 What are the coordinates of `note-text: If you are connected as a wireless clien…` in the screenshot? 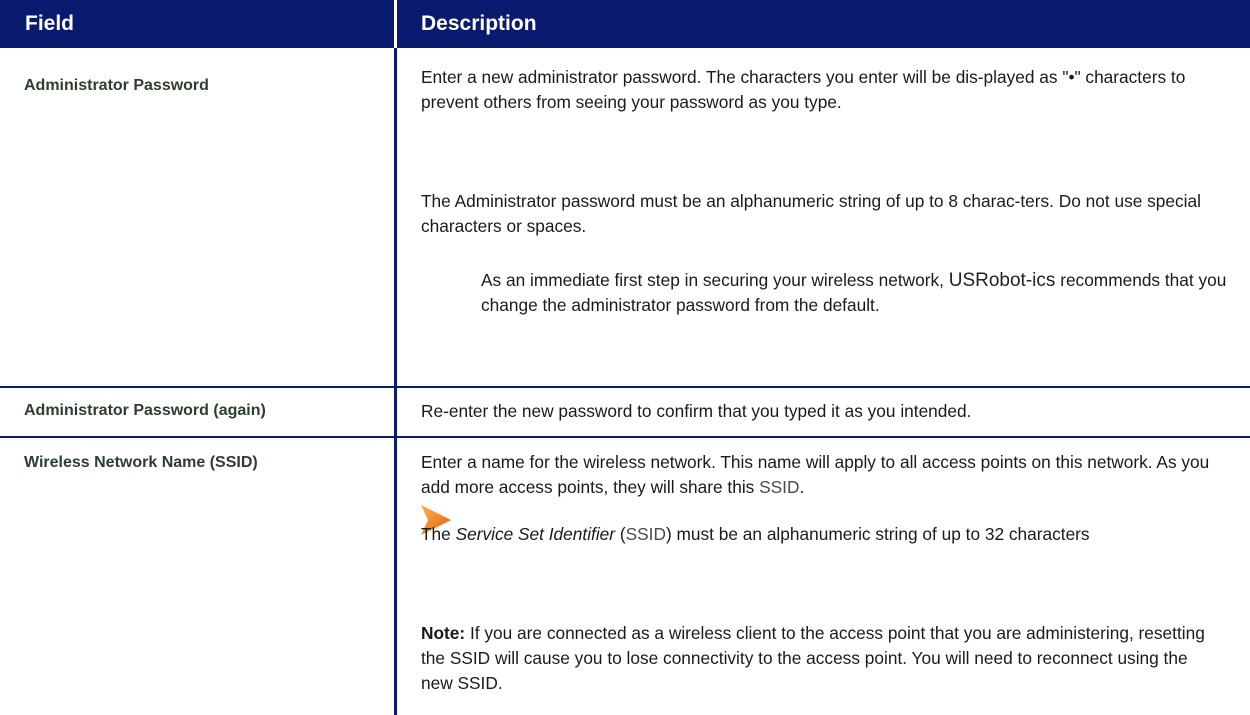 It's located at (813, 658).